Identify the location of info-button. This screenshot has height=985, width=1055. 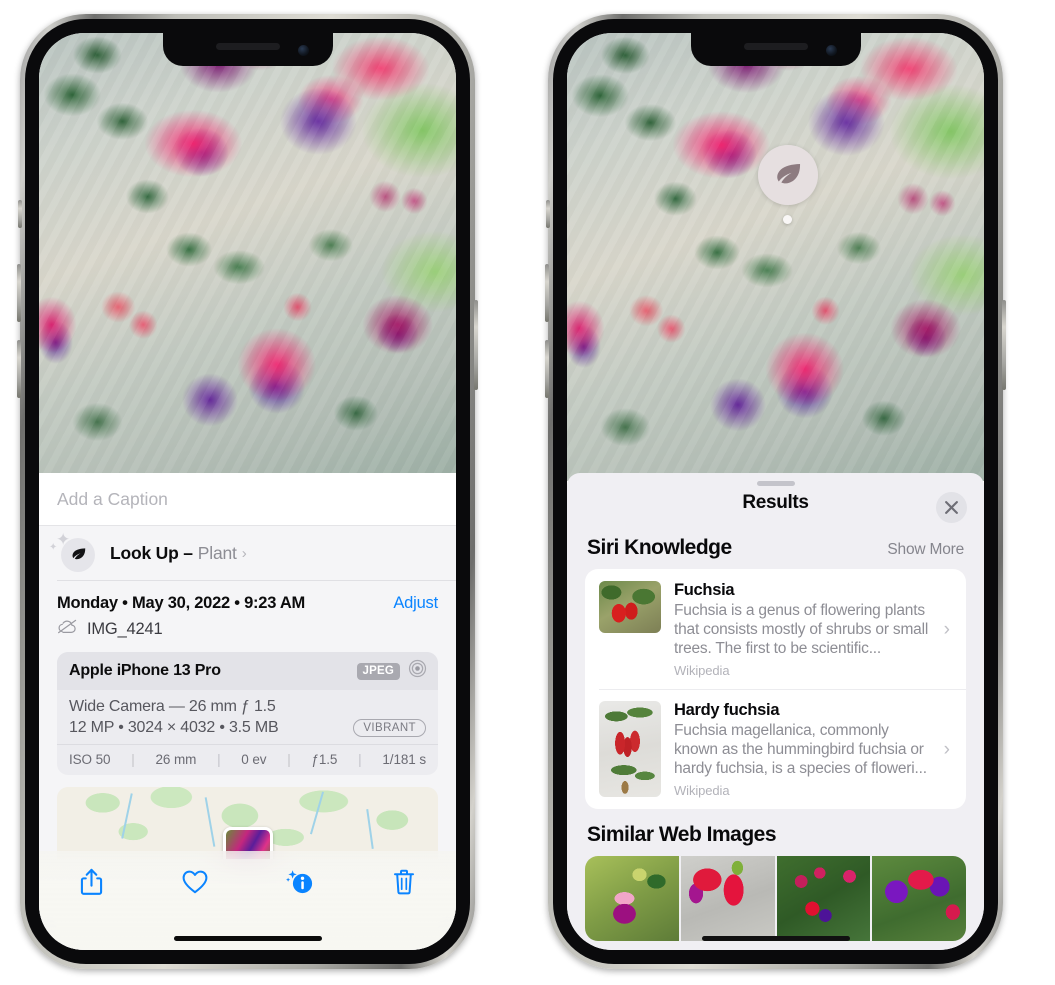
(300, 882).